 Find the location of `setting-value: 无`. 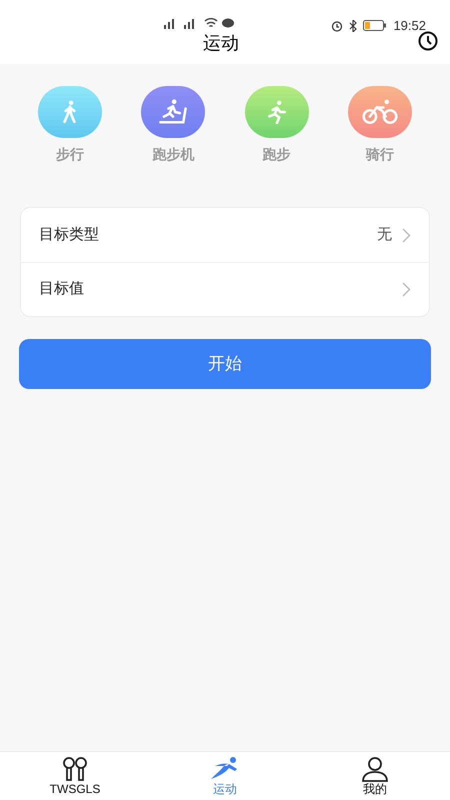

setting-value: 无 is located at coordinates (384, 234).